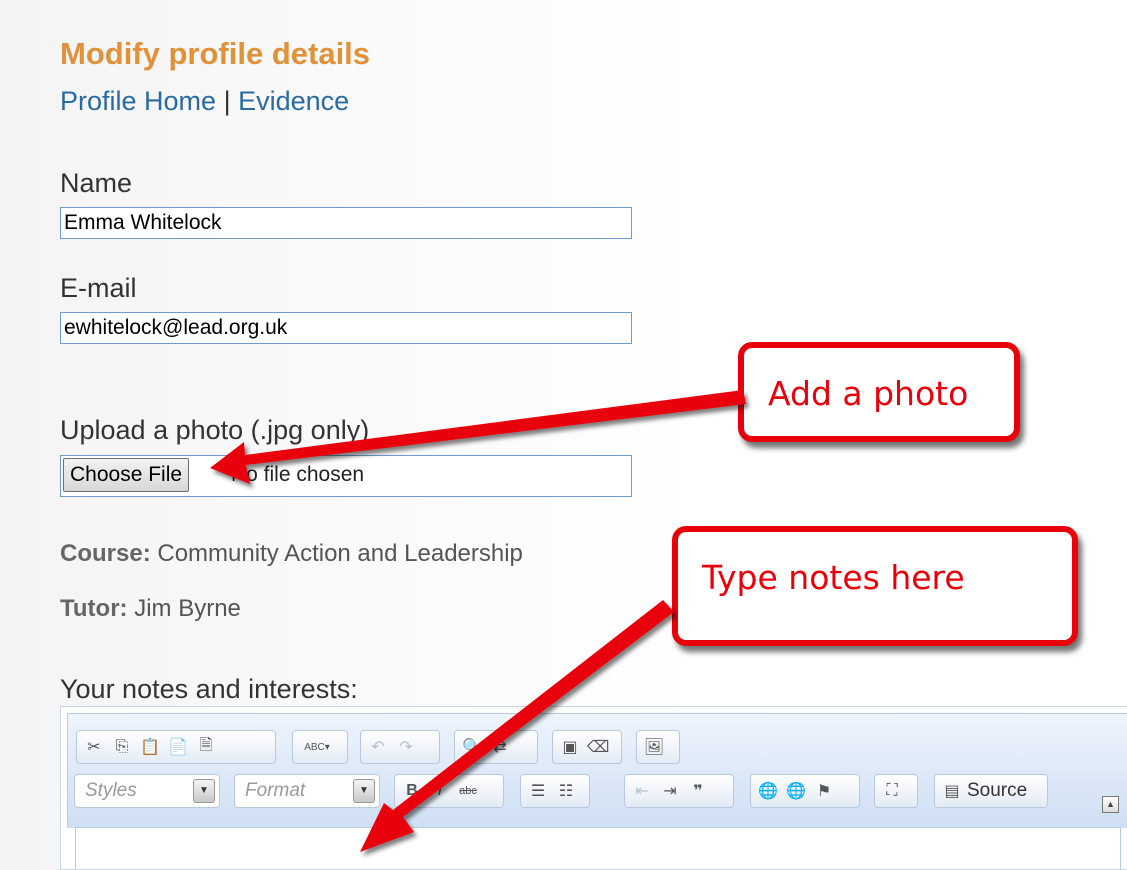 Image resolution: width=1127 pixels, height=870 pixels. Describe the element at coordinates (206, 747) in the screenshot. I see `paste-word-icon: 🗎` at that location.